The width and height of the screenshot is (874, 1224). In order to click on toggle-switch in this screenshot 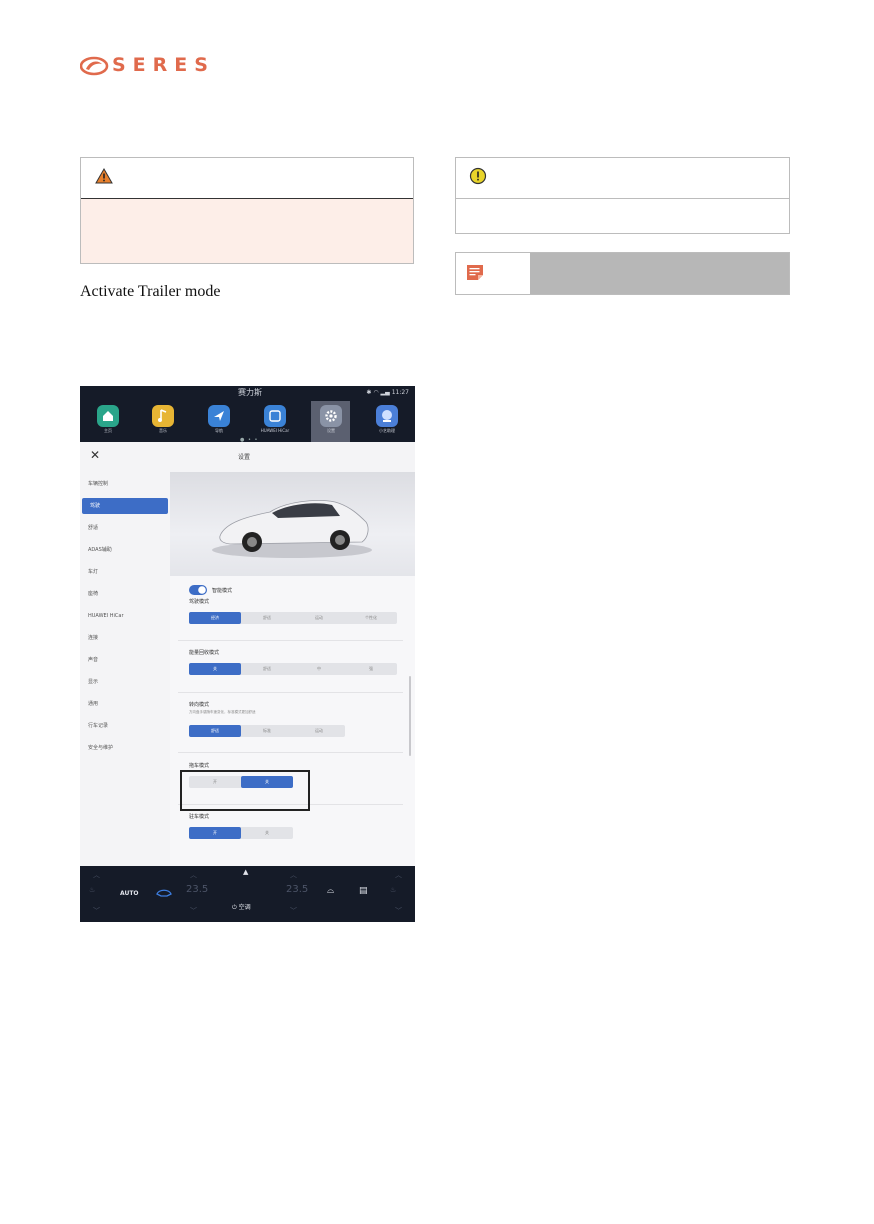, I will do `click(198, 590)`.